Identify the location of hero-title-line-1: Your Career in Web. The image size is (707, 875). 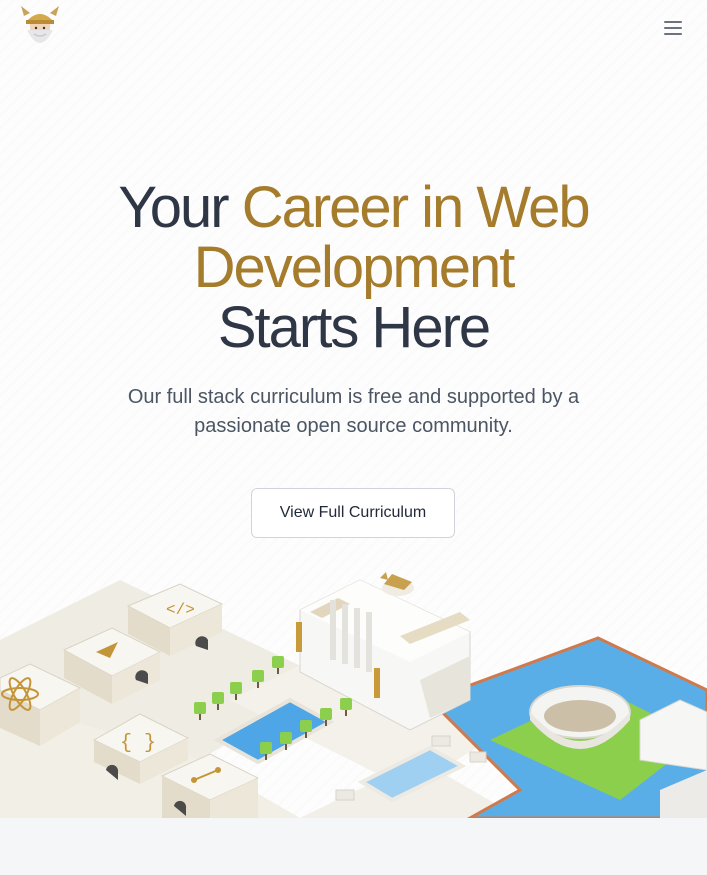
(353, 208).